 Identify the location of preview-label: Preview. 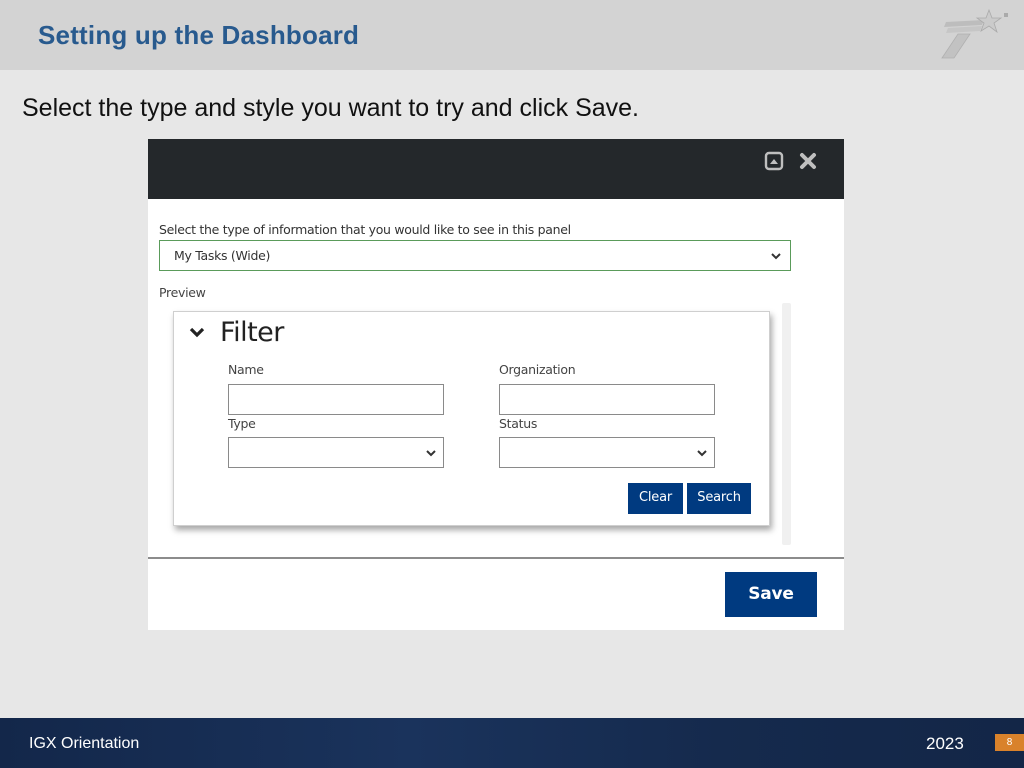
(182, 292).